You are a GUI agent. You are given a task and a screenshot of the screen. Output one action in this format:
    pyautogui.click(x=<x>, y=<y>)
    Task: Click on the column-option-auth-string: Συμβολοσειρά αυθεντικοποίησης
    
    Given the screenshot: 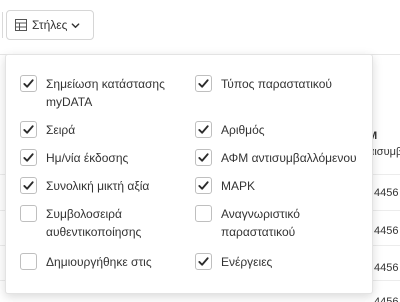 What is the action you would take?
    pyautogui.click(x=103, y=223)
    